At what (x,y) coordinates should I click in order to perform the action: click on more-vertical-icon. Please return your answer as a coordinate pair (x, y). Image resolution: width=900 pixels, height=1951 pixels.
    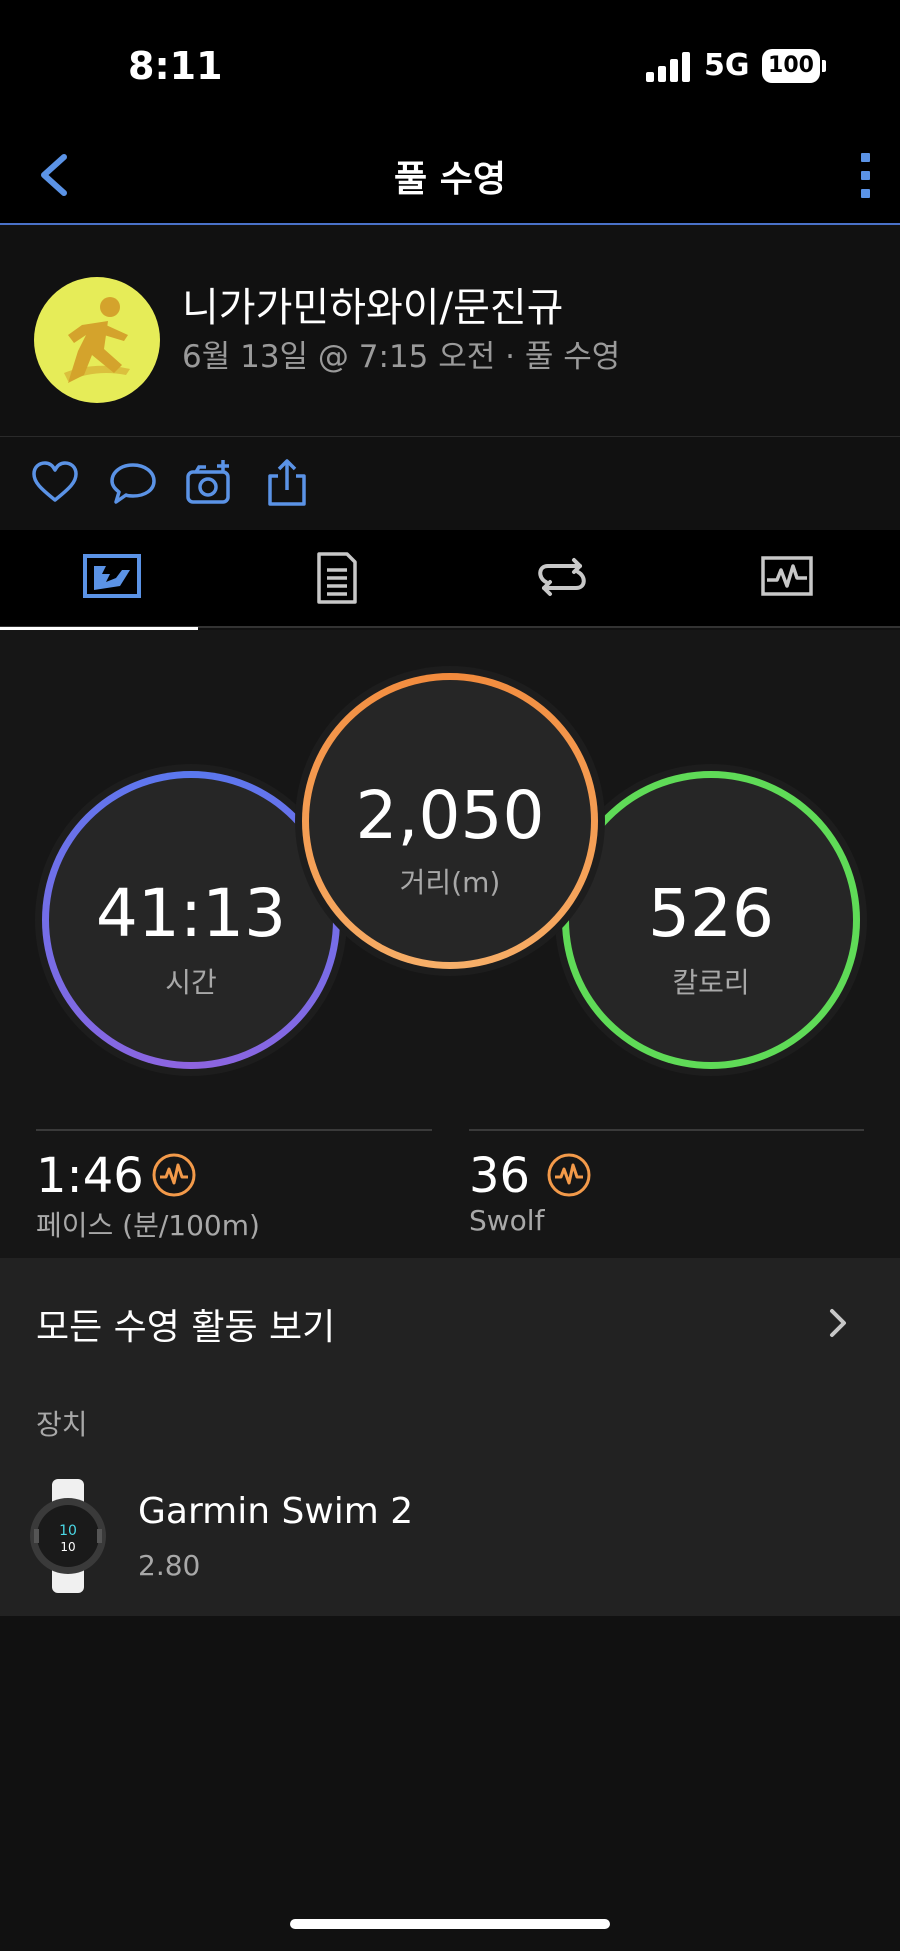
    Looking at the image, I should click on (865, 157).